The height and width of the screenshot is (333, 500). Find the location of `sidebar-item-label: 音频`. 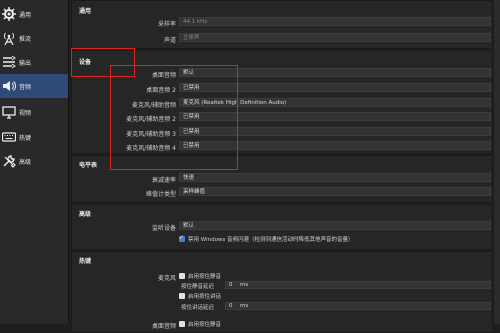

sidebar-item-label: 音频 is located at coordinates (25, 87).